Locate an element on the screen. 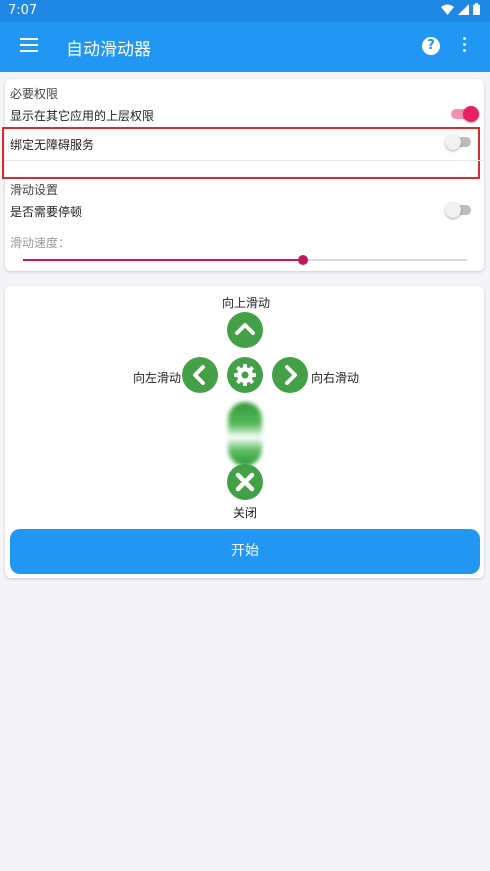 Image resolution: width=490 pixels, height=871 pixels. swipe-up-label: 向上滑动 is located at coordinates (246, 303).